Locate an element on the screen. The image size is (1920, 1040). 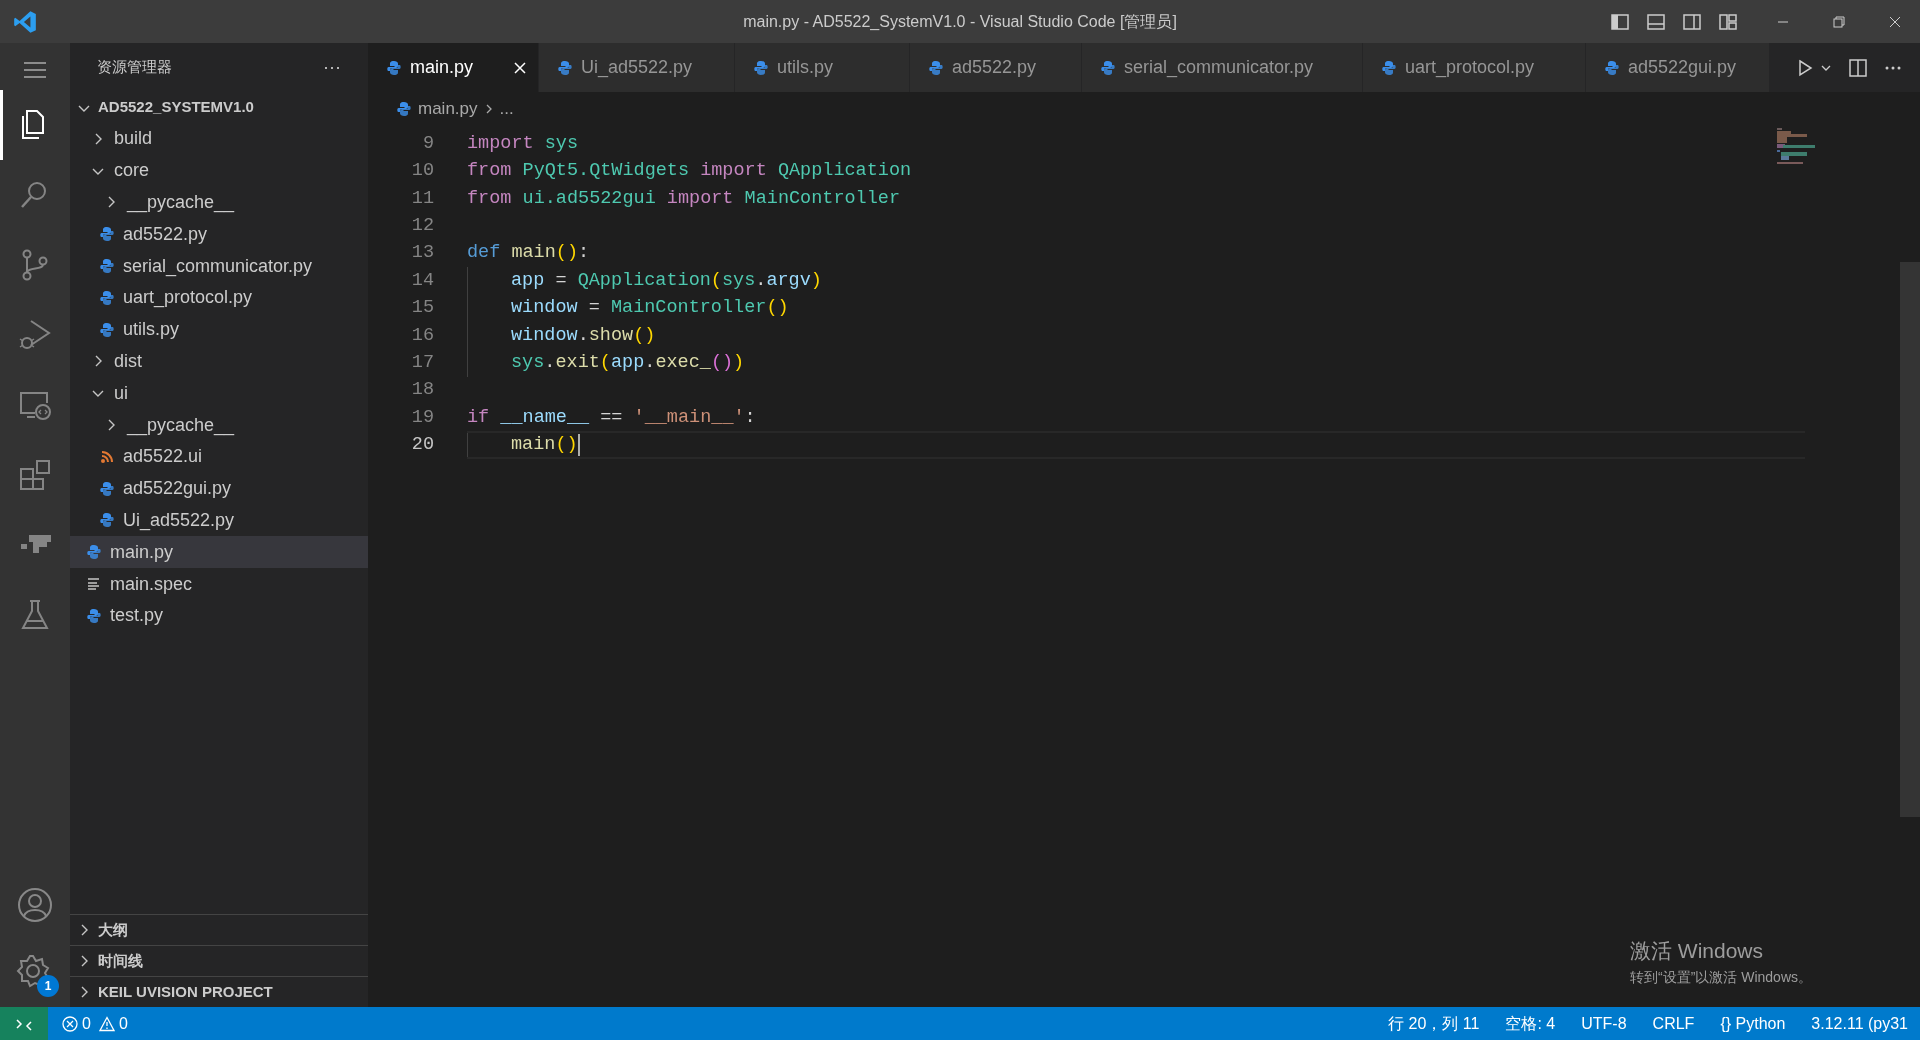
status-item: UTF-8 is located at coordinates (1604, 1023).